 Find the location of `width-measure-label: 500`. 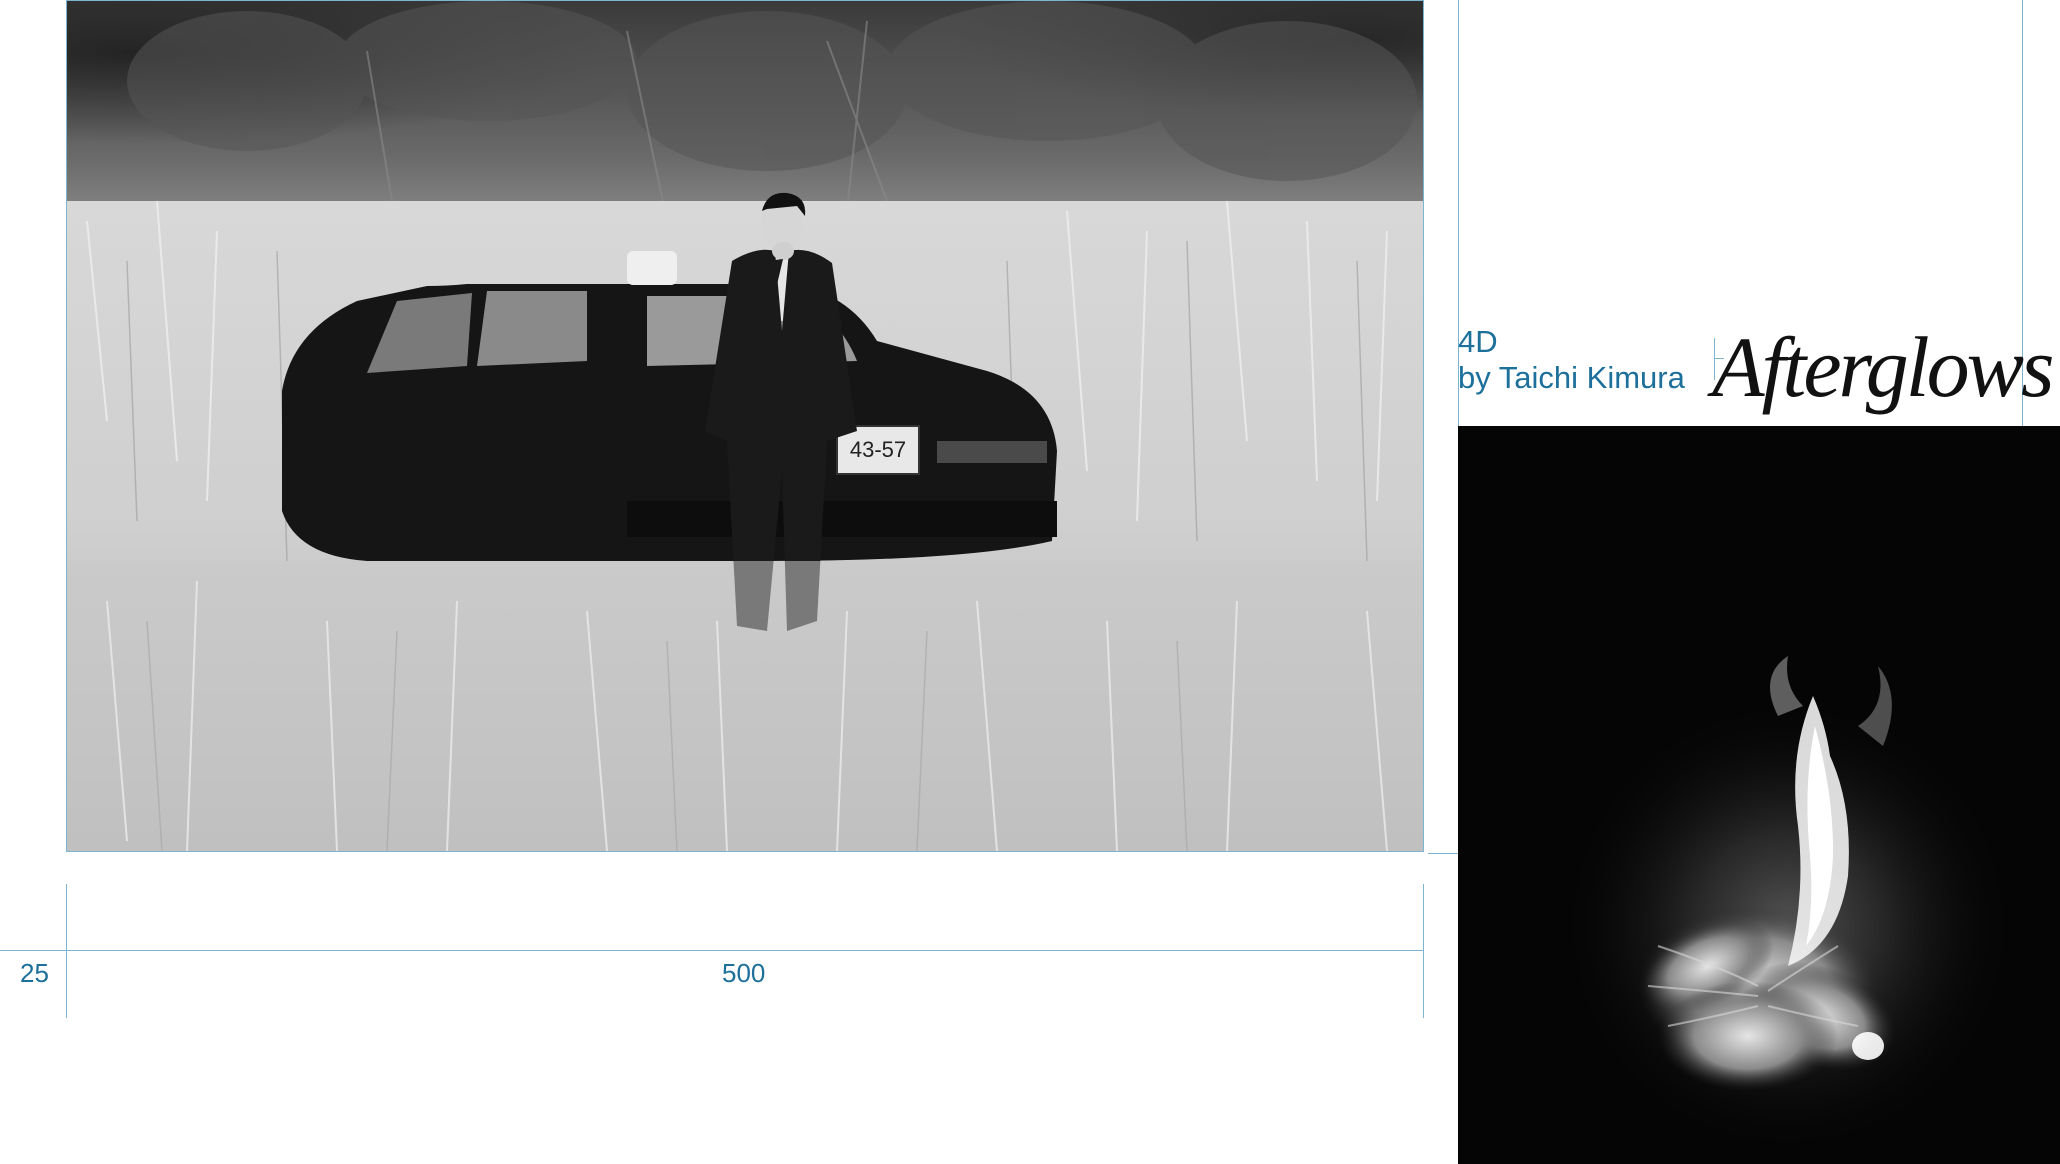

width-measure-label: 500 is located at coordinates (744, 973).